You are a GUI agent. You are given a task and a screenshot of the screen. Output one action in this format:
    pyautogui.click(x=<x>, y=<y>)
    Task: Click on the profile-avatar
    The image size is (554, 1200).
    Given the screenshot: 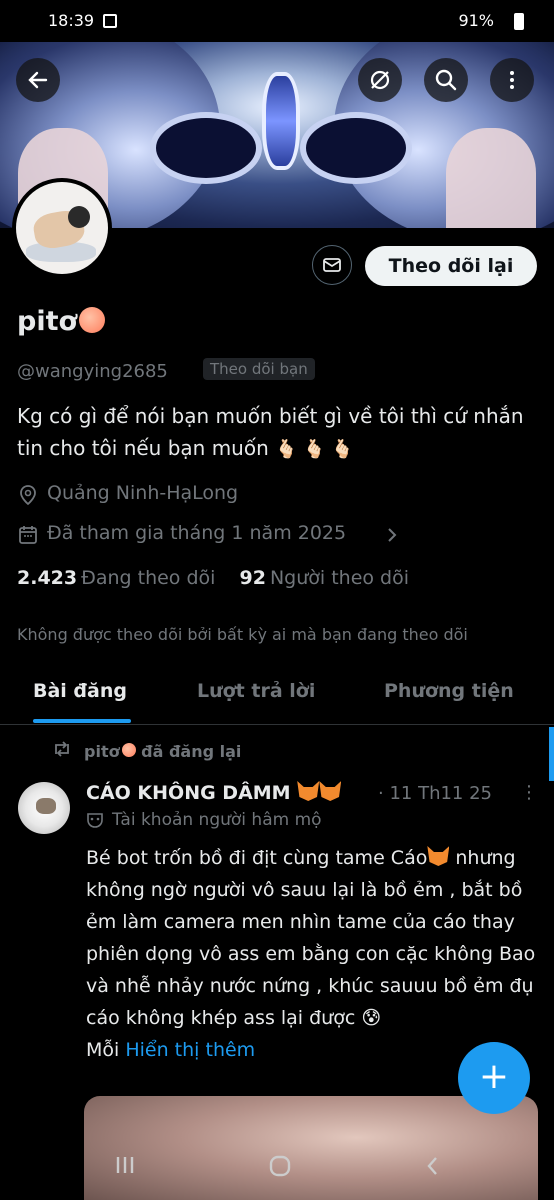 What is the action you would take?
    pyautogui.click(x=62, y=228)
    